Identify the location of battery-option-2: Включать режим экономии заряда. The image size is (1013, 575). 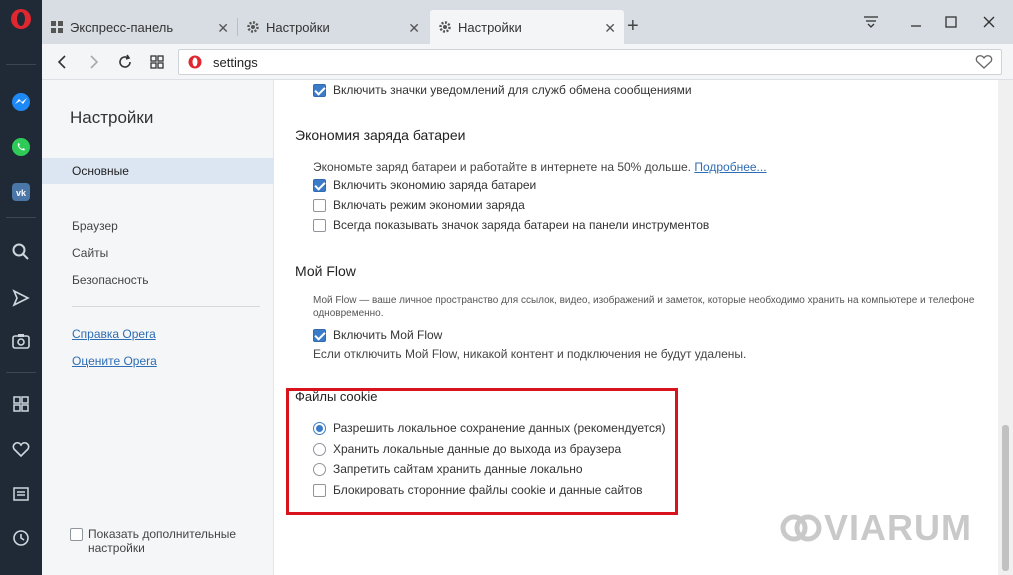
(419, 205).